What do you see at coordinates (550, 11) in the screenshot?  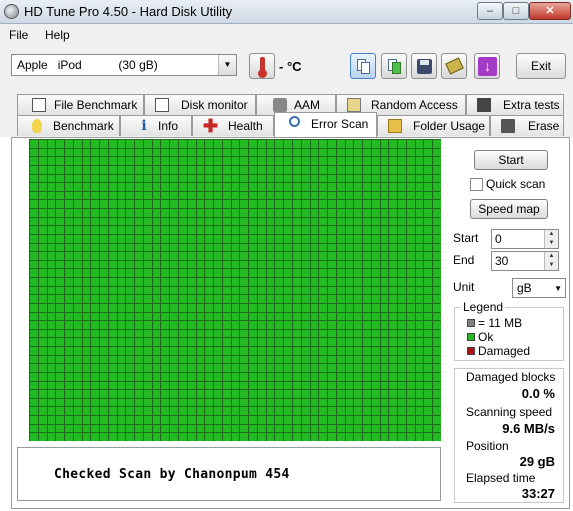 I see `close-button: ✕` at bounding box center [550, 11].